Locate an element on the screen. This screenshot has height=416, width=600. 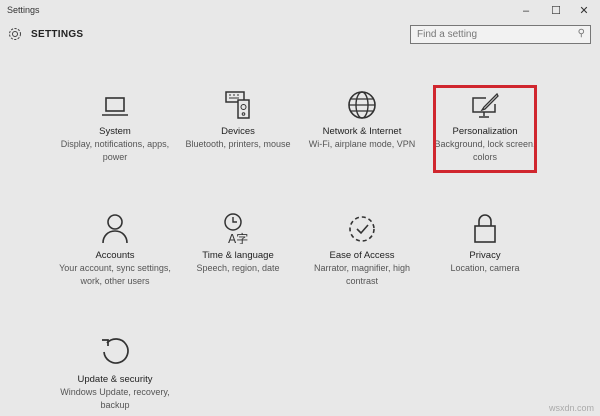
laptop-icon is located at coordinates (115, 106).